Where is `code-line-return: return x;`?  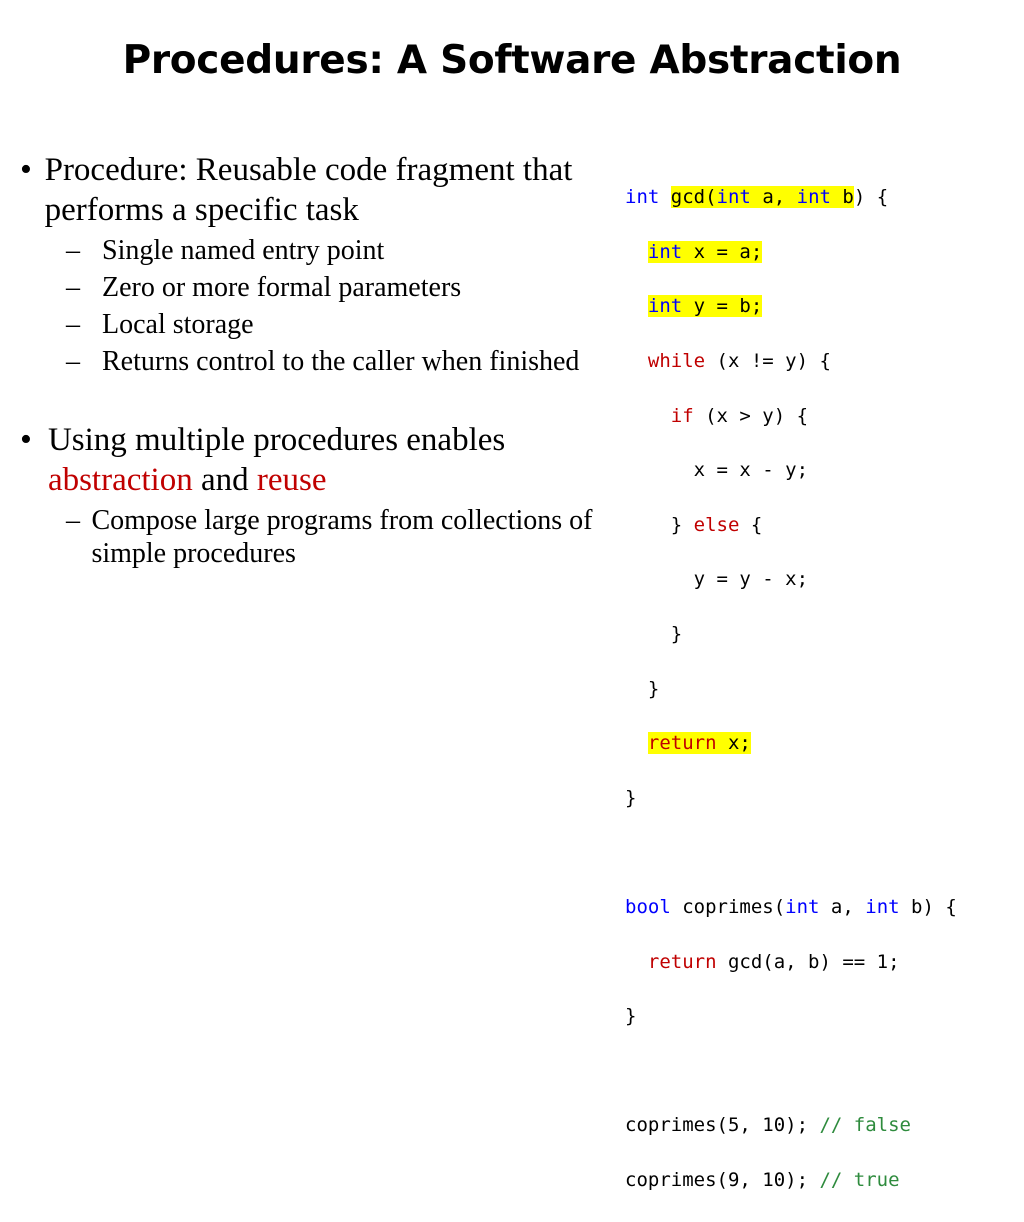 code-line-return: return x; is located at coordinates (791, 743).